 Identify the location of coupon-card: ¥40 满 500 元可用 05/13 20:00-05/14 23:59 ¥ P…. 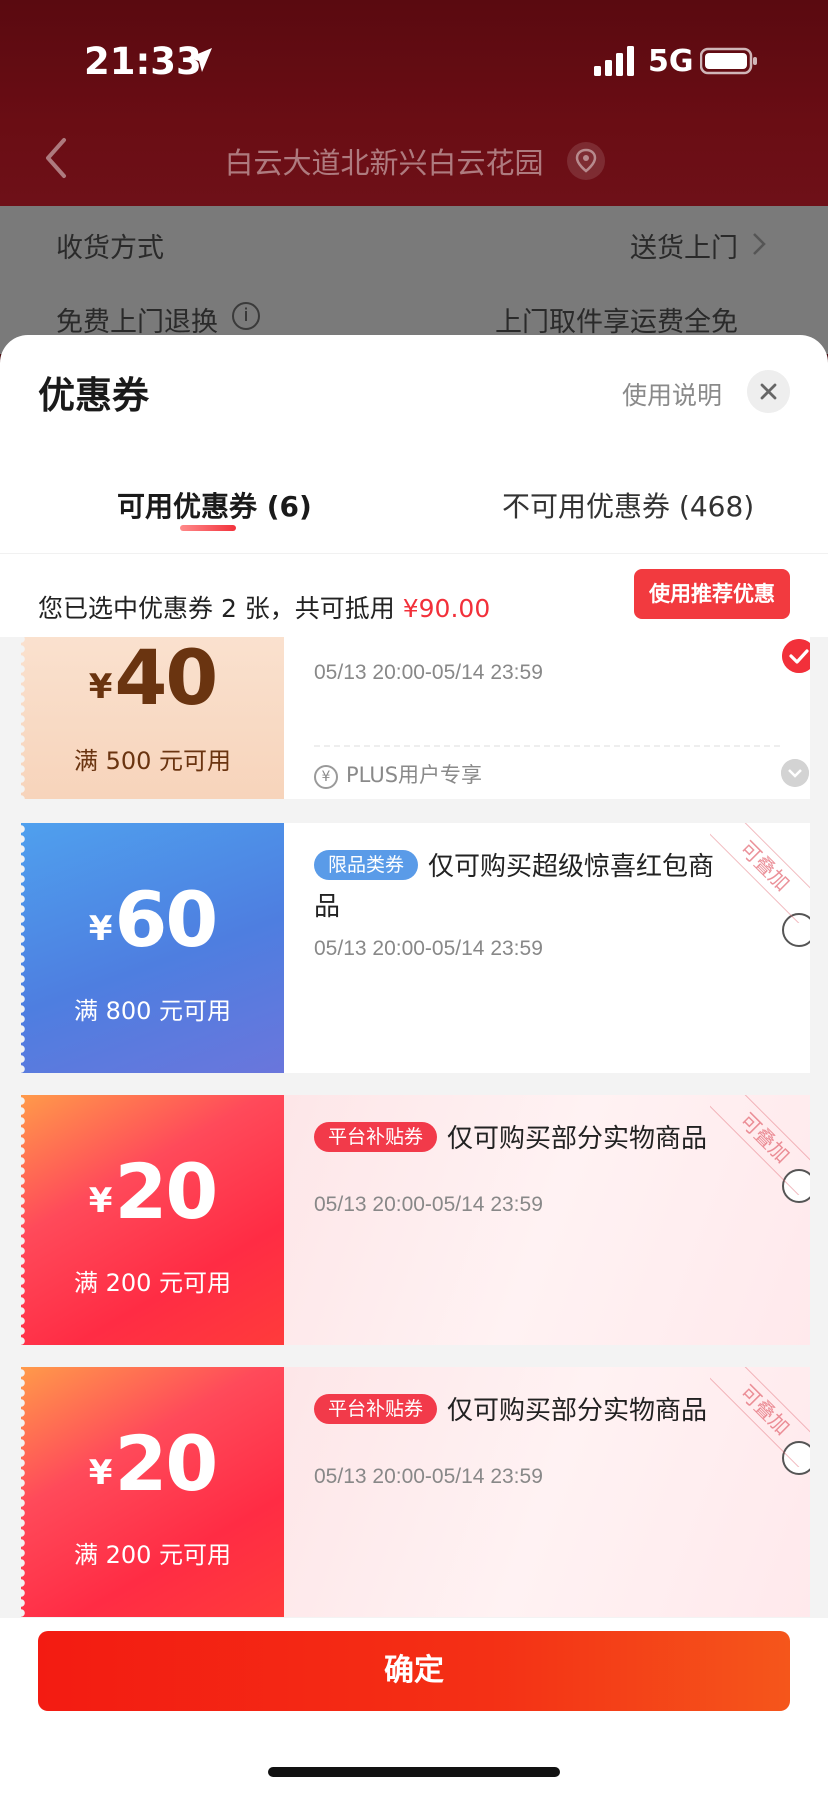
(415, 718).